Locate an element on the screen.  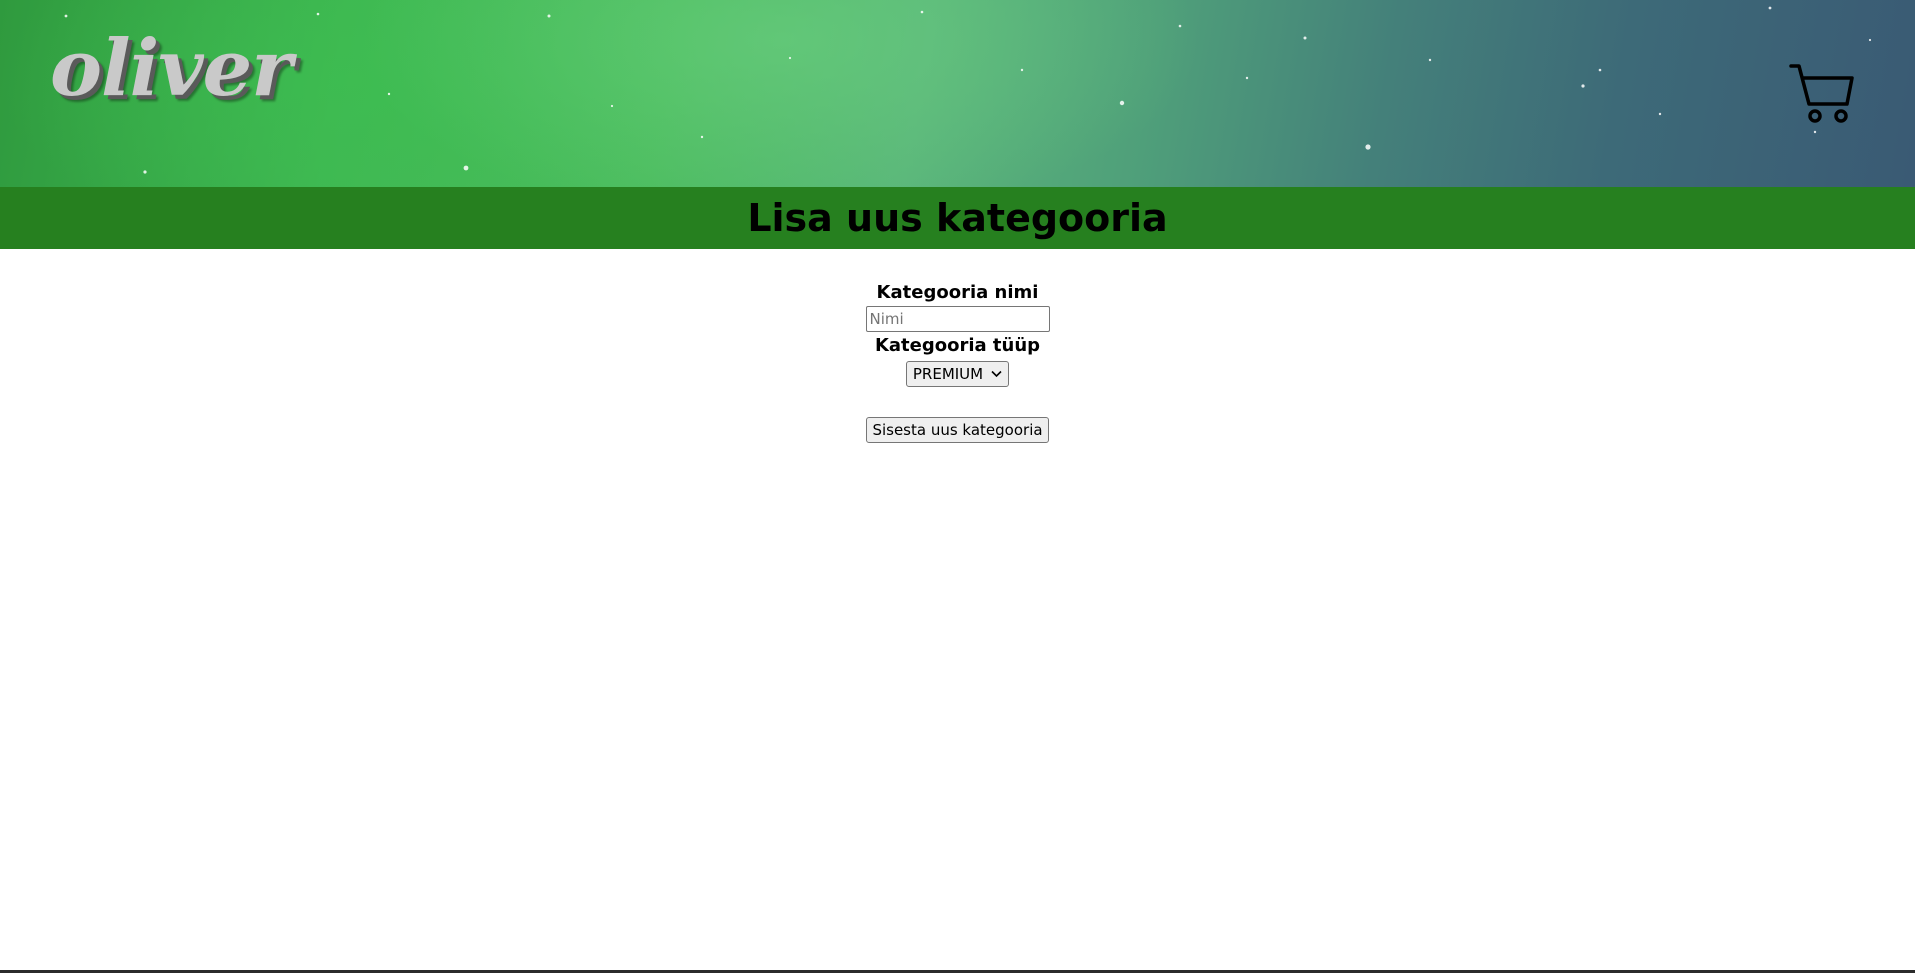
category-name-label: Kategooria nimi is located at coordinates (957, 292).